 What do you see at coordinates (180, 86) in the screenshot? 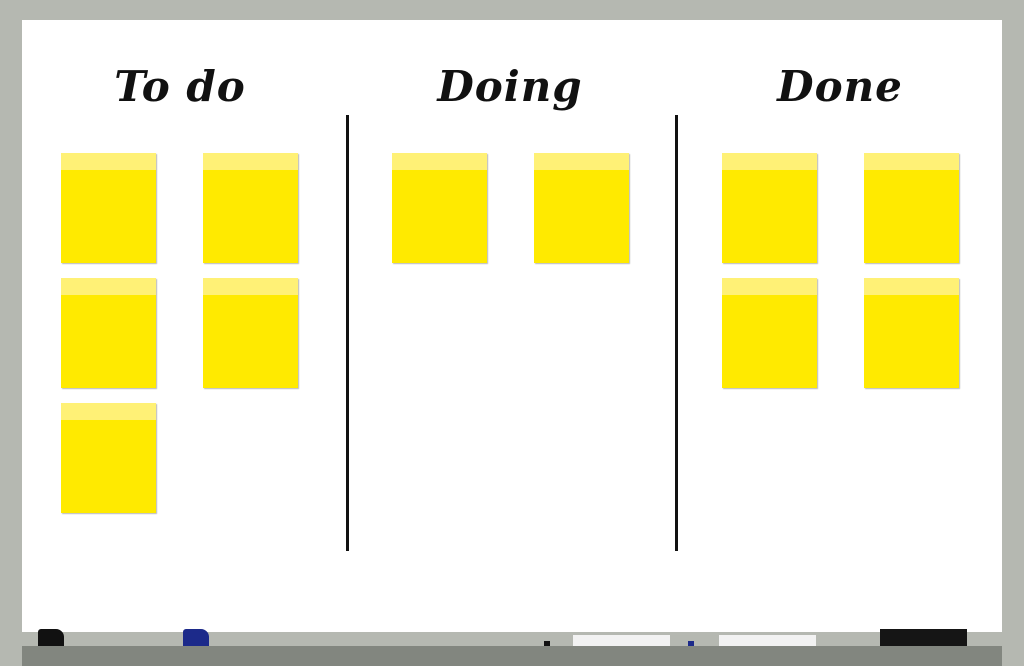
I see `column-heading-todo: To do` at bounding box center [180, 86].